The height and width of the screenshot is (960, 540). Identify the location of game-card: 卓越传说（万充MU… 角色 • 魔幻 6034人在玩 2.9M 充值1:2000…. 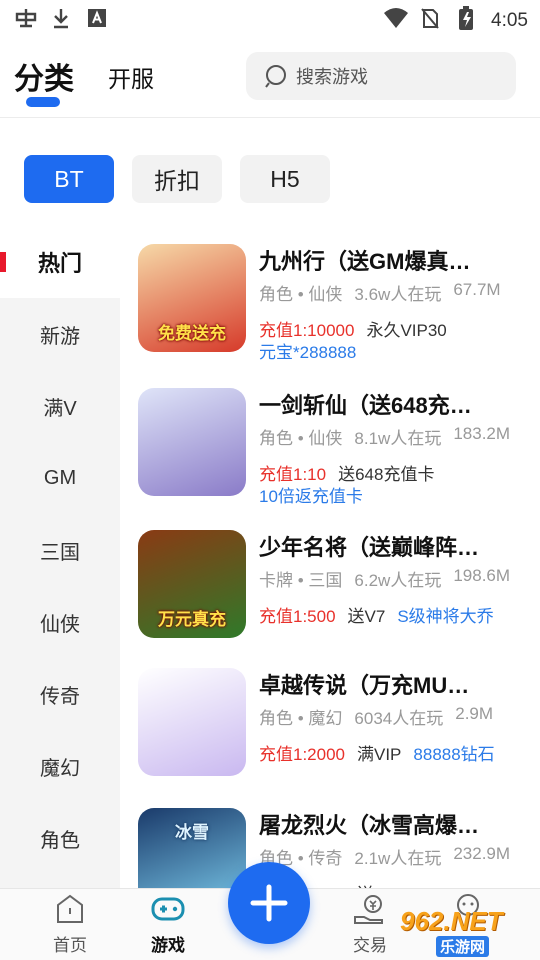
(338, 733).